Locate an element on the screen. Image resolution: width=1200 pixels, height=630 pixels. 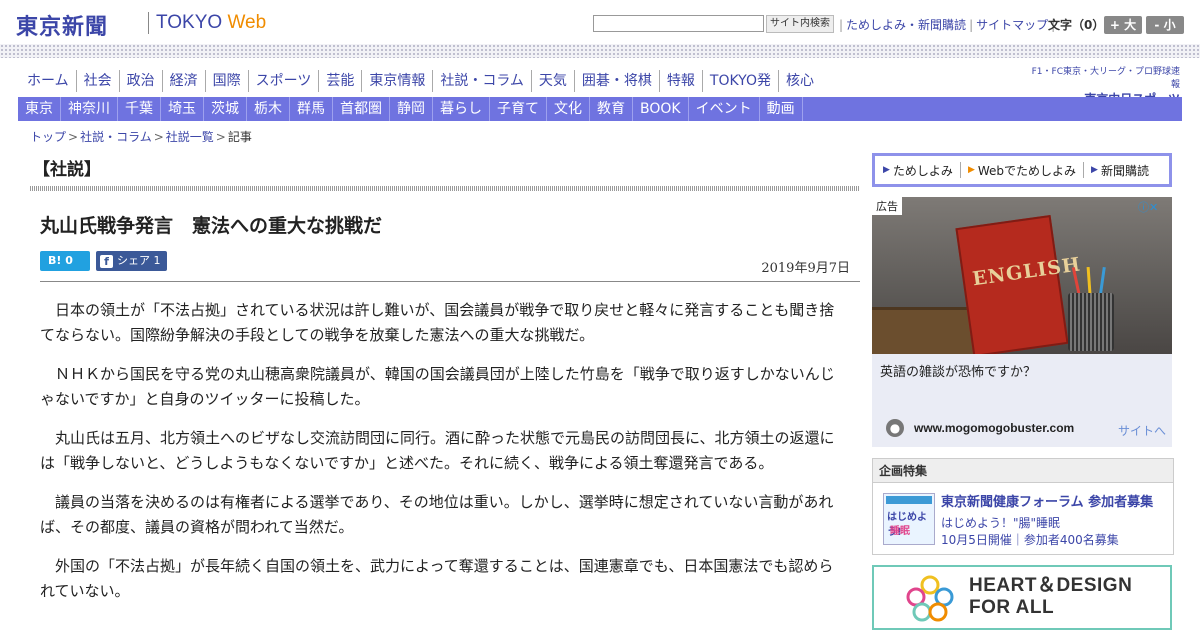
feature-date: 10月5日開催｜参加者400名募集 is located at coordinates (1030, 539).